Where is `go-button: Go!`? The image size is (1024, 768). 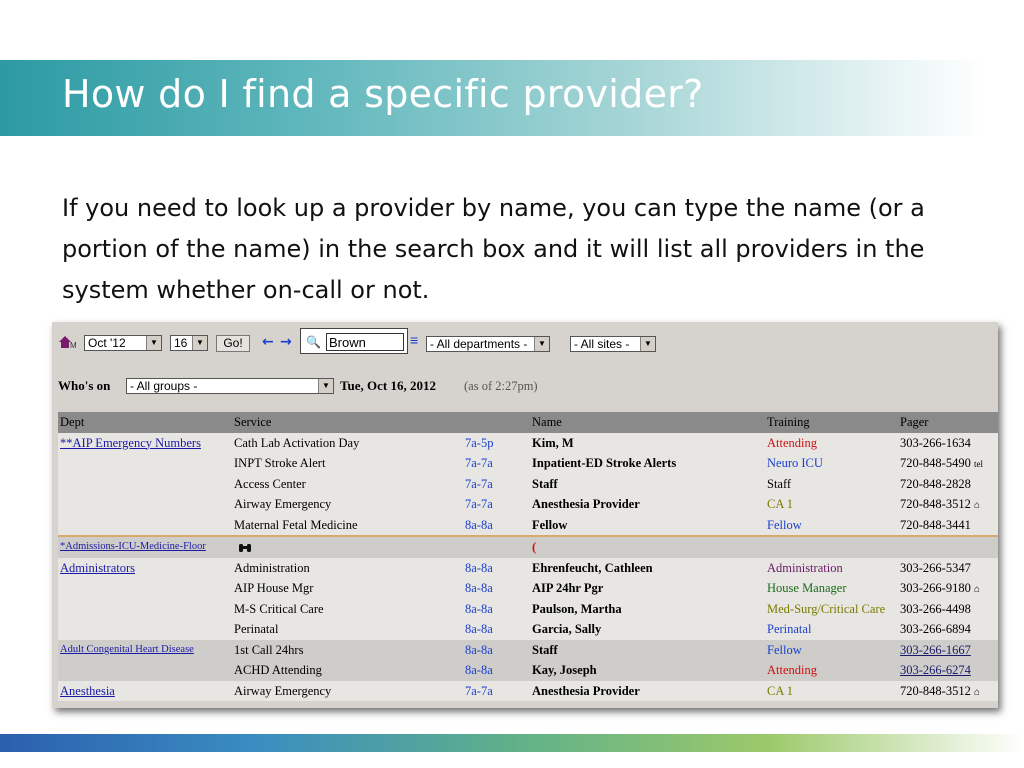
go-button: Go! is located at coordinates (233, 343).